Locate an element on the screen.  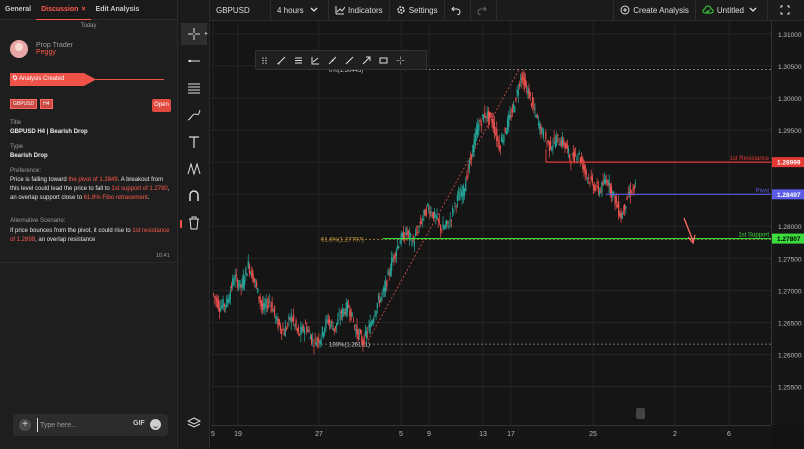
time-tick-label: 27 is located at coordinates (319, 434).